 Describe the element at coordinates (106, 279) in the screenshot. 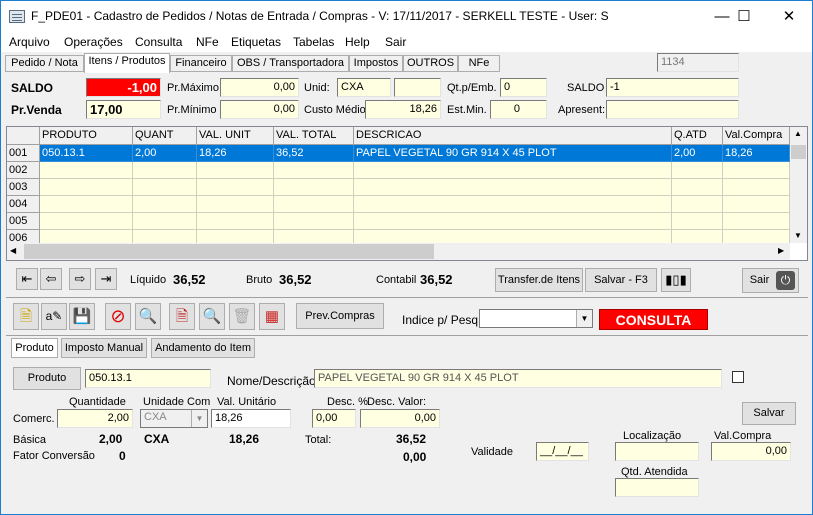

I see `last-record-icon: ⇥` at that location.